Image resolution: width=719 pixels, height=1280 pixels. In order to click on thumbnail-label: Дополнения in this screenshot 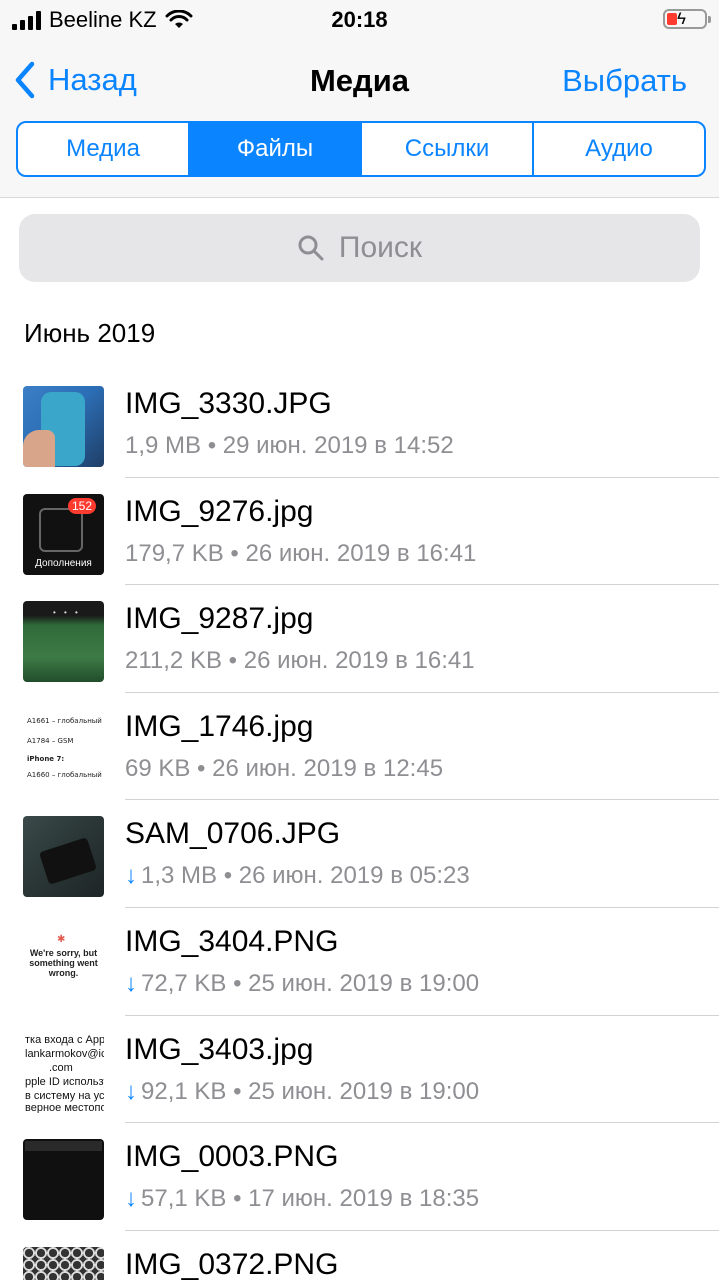, I will do `click(63, 563)`.